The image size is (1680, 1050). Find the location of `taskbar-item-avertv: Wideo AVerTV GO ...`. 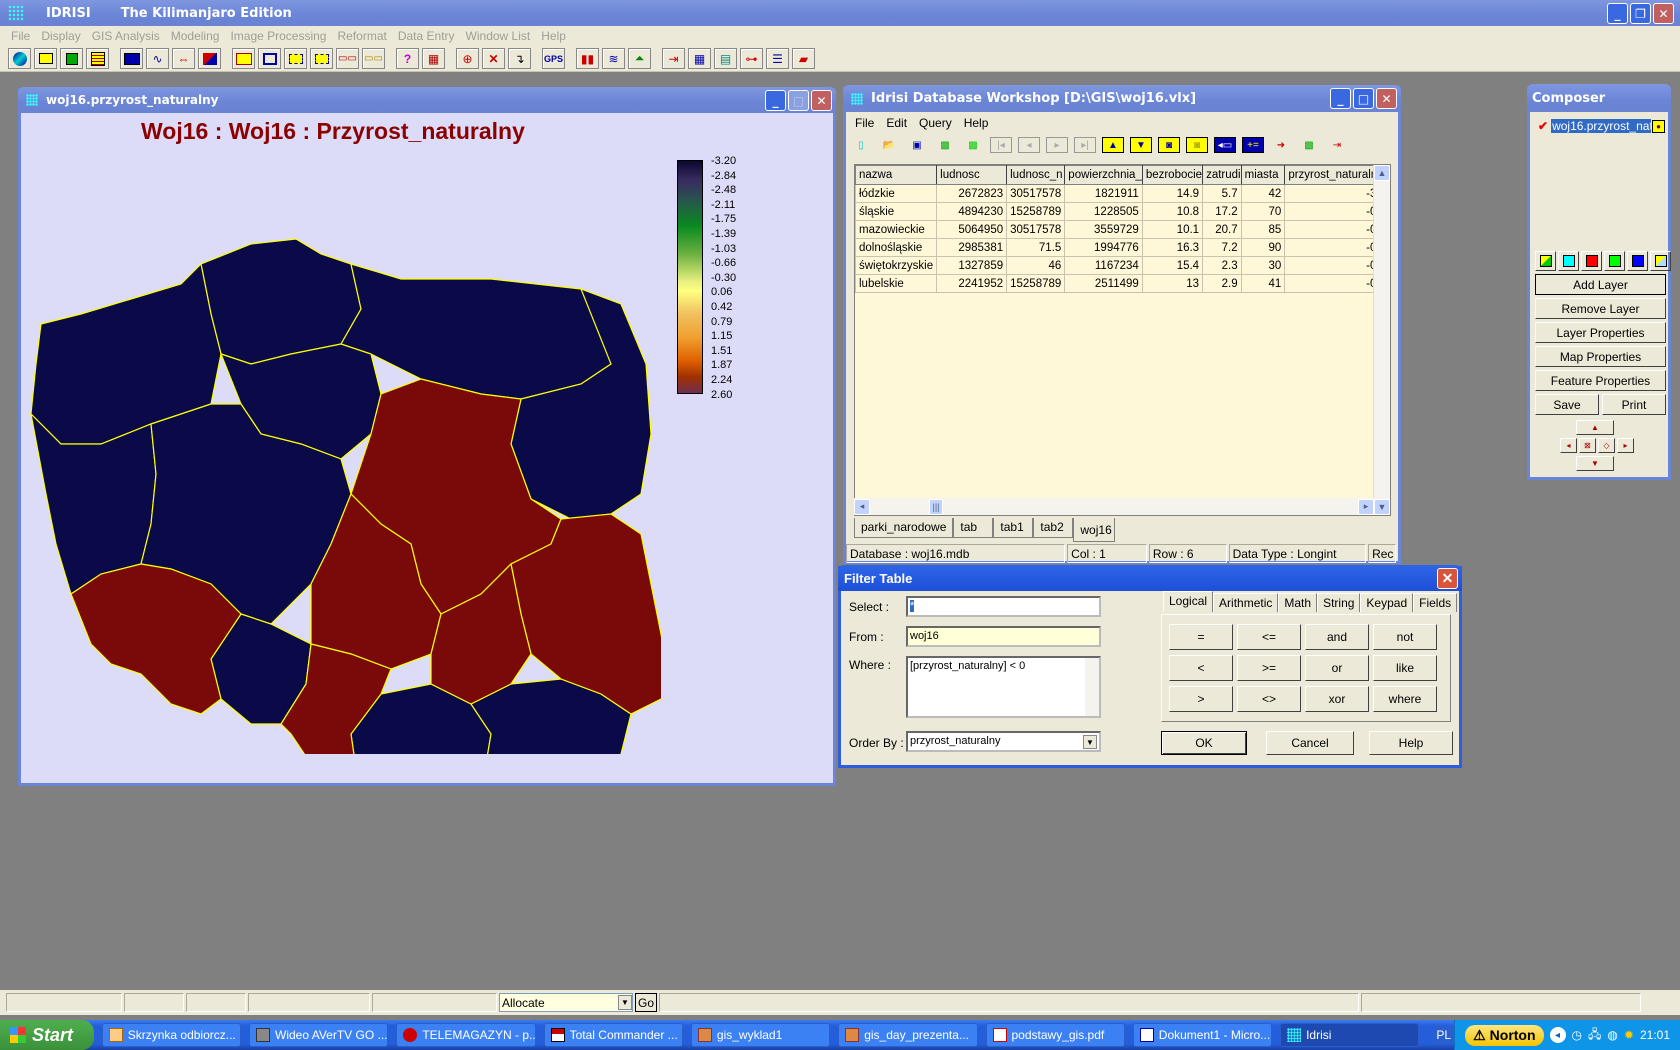

taskbar-item-avertv: Wideo AVerTV GO ... is located at coordinates (319, 1035).